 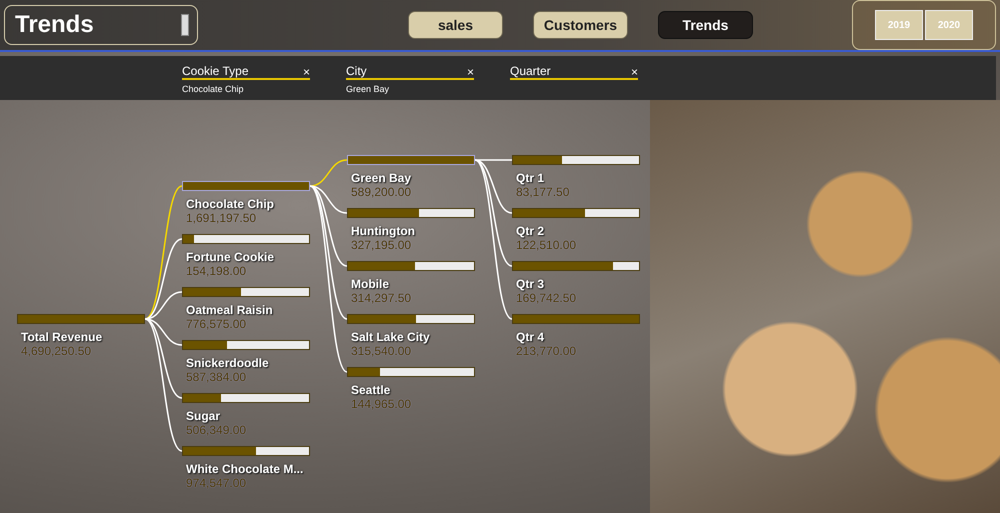 What do you see at coordinates (222, 218) in the screenshot?
I see `node-value: 1,691,197.50` at bounding box center [222, 218].